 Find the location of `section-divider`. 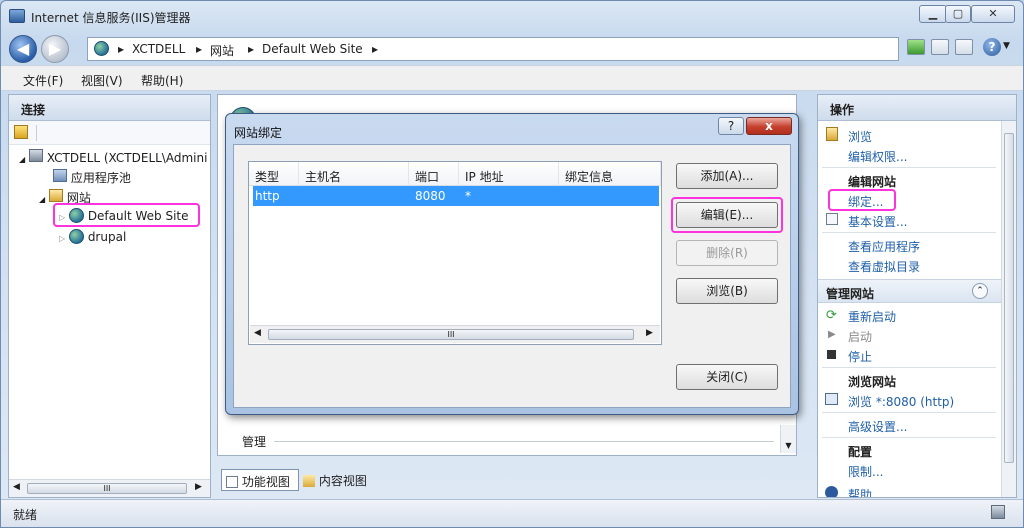

section-divider is located at coordinates (524, 441).